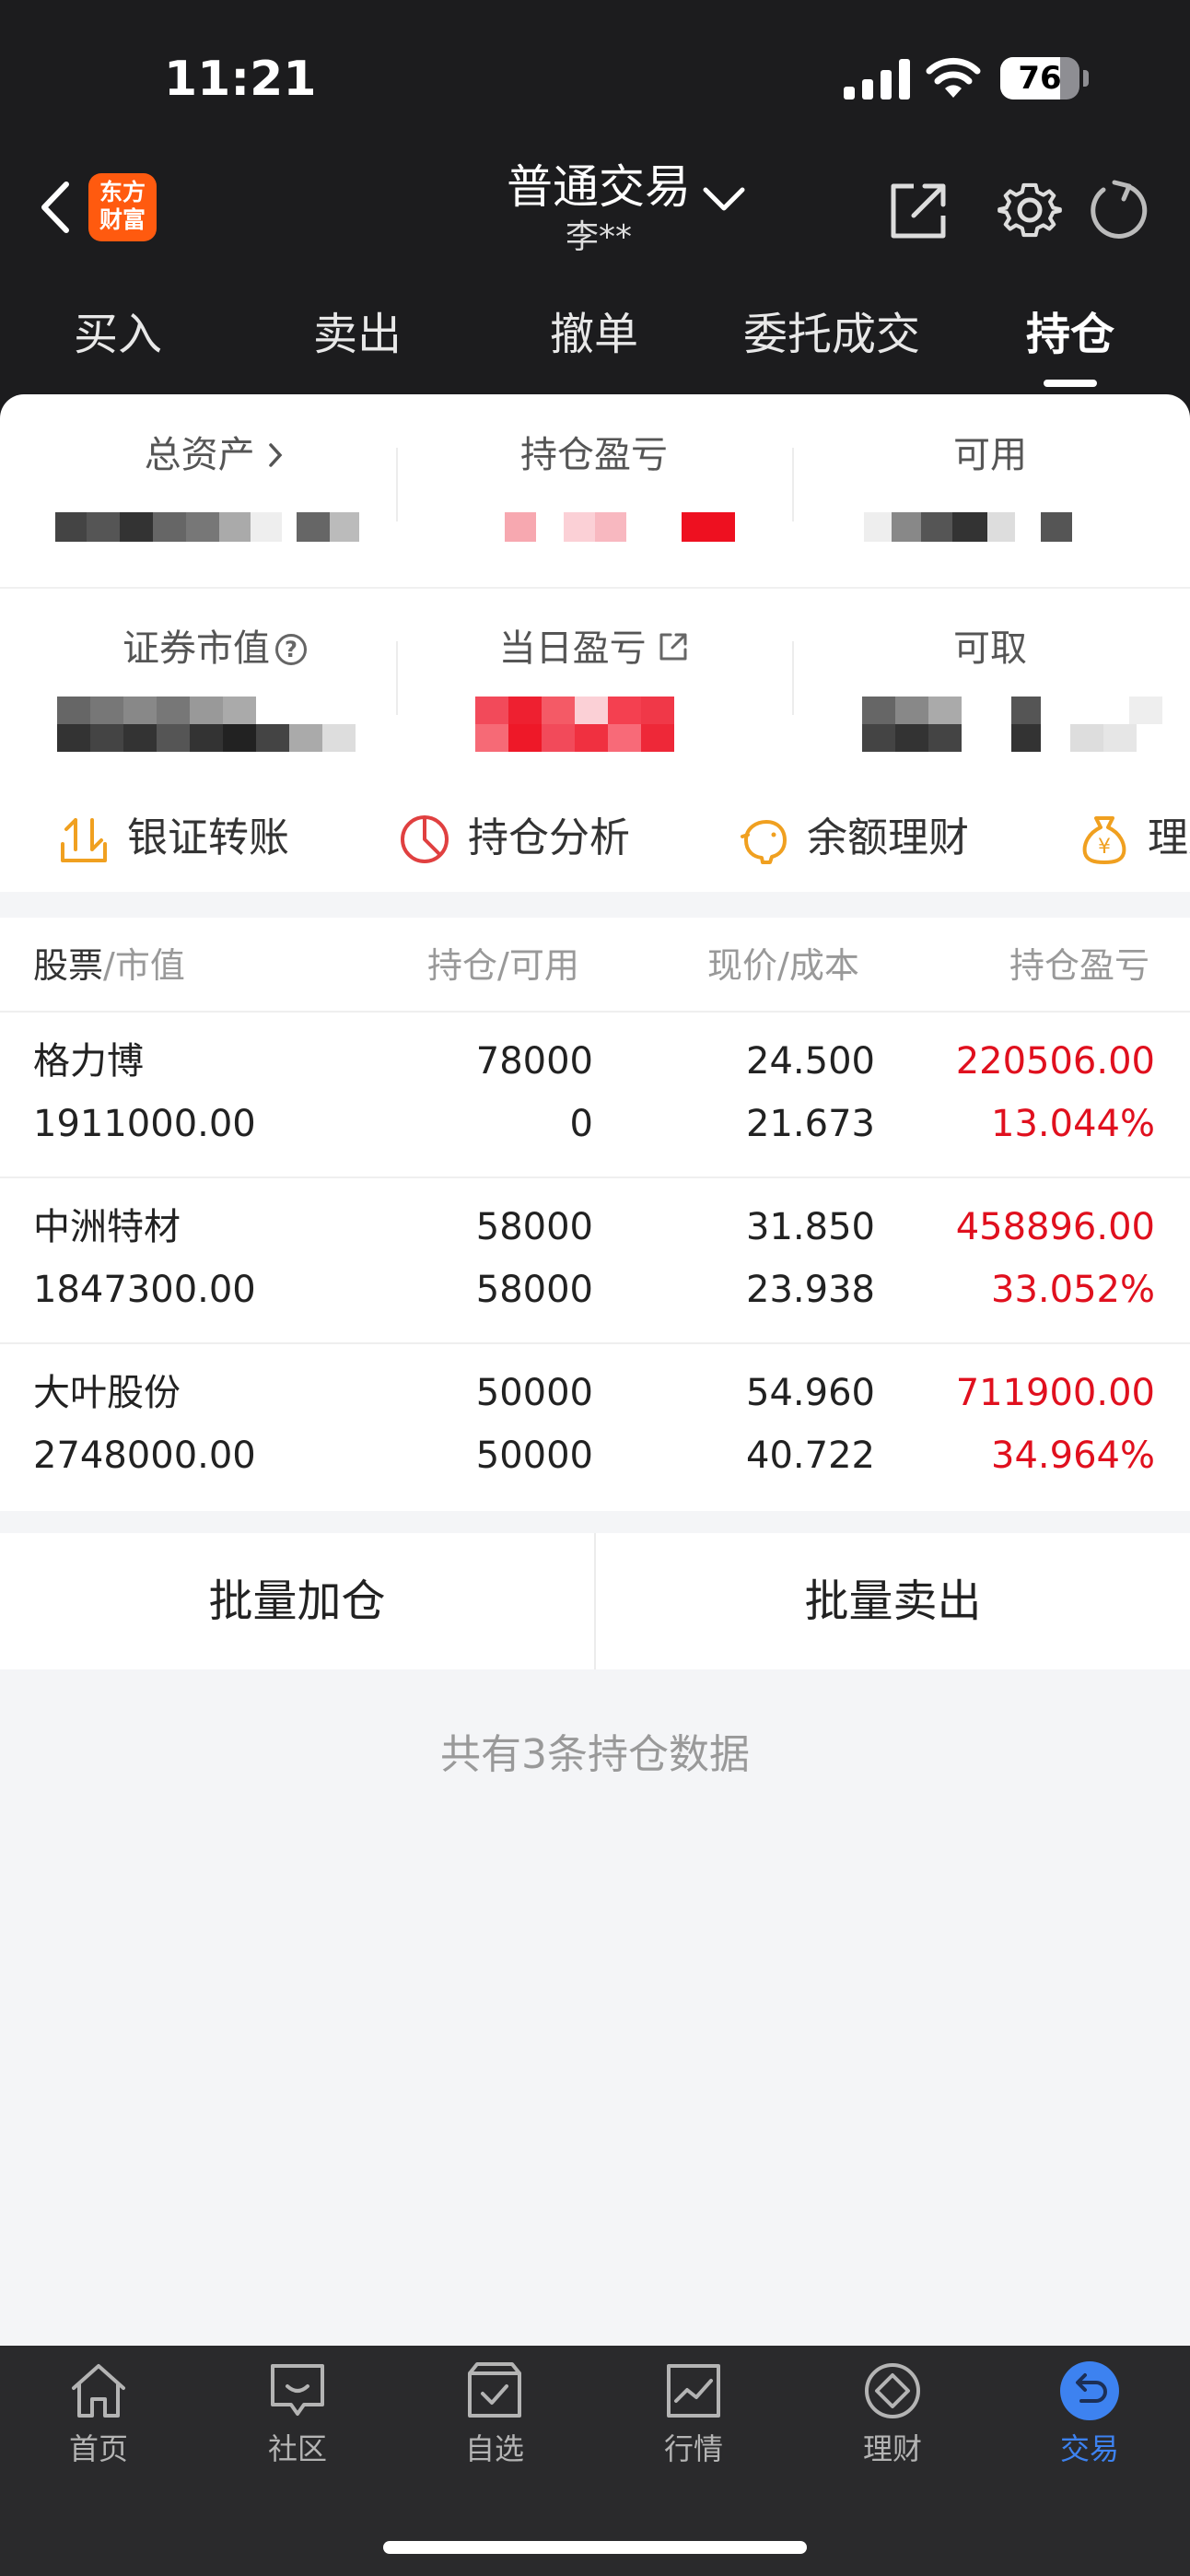 The image size is (1190, 2576). I want to click on position-analysis-label: 持仓分析, so click(549, 837).